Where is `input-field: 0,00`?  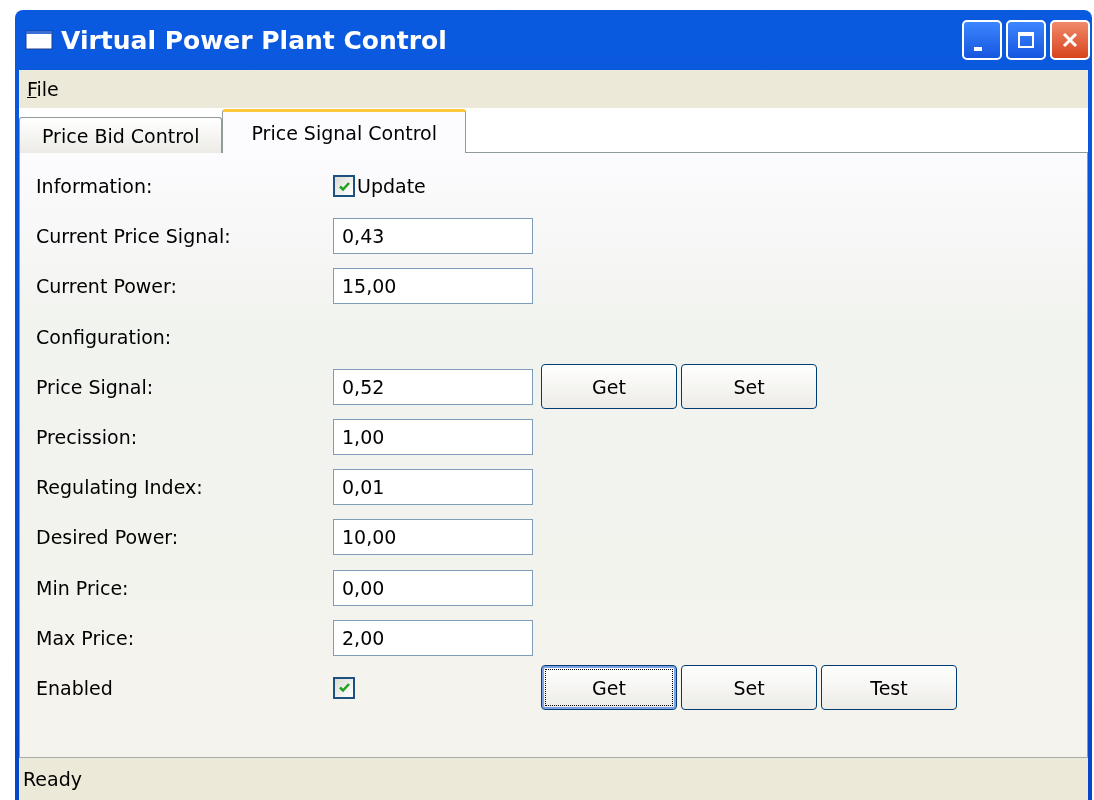 input-field: 0,00 is located at coordinates (433, 587).